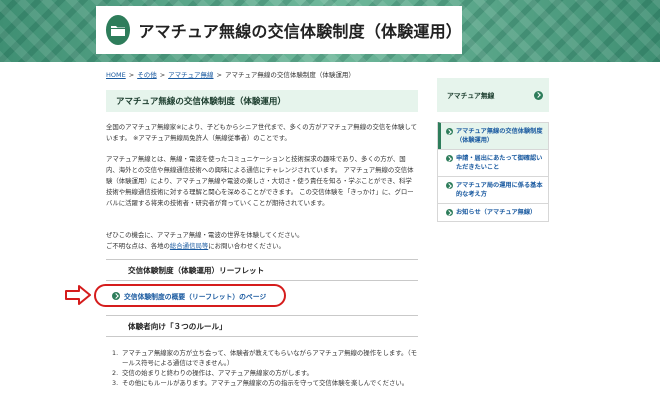 The image size is (660, 414). What do you see at coordinates (493, 189) in the screenshot?
I see `sidebar-item-basic-policy: アマチュア局の運用に係る基本的な考え方` at bounding box center [493, 189].